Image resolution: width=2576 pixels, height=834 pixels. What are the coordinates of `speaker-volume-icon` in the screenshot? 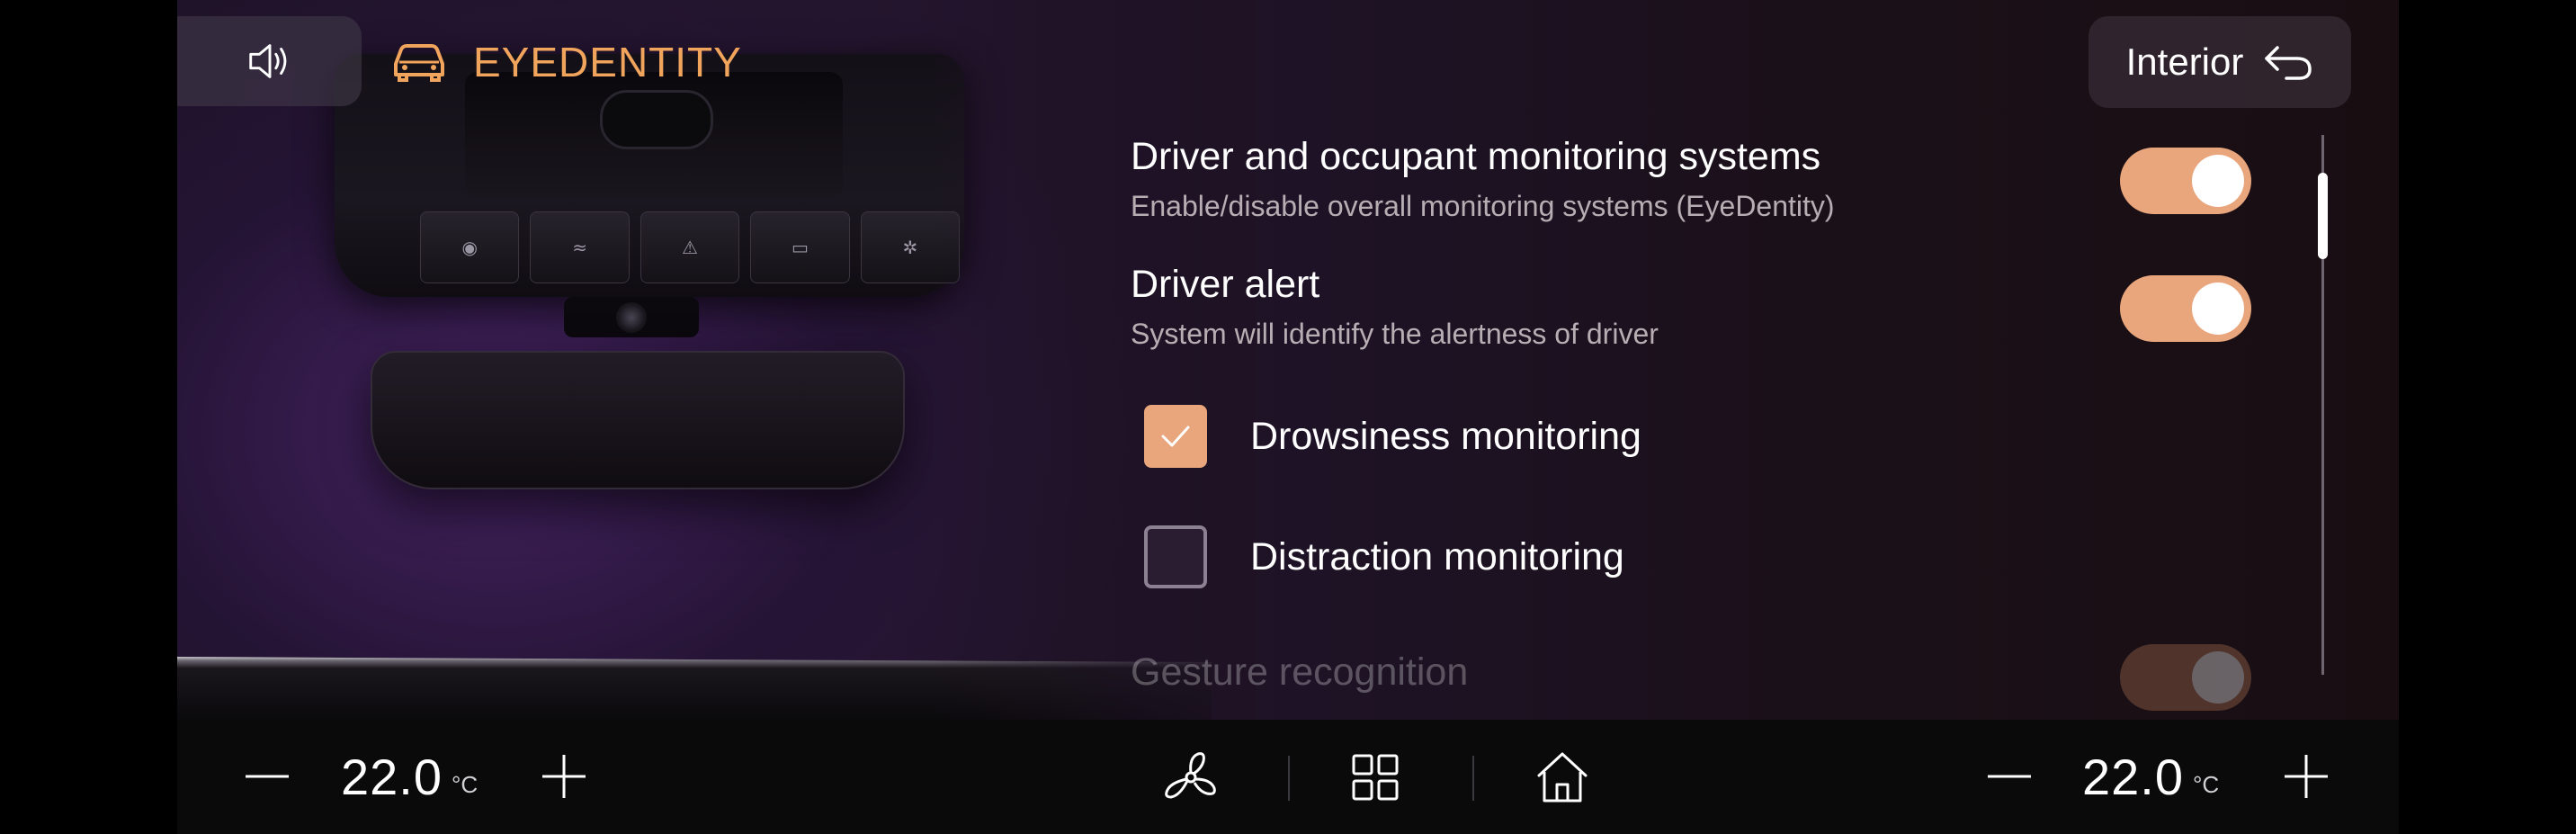 It's located at (267, 61).